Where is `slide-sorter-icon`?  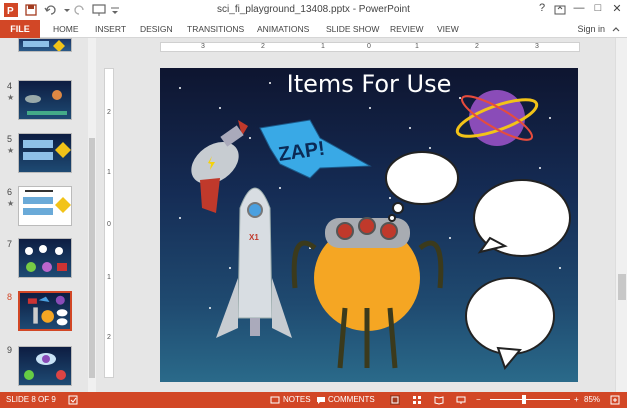
slide-sorter-icon is located at coordinates (417, 400).